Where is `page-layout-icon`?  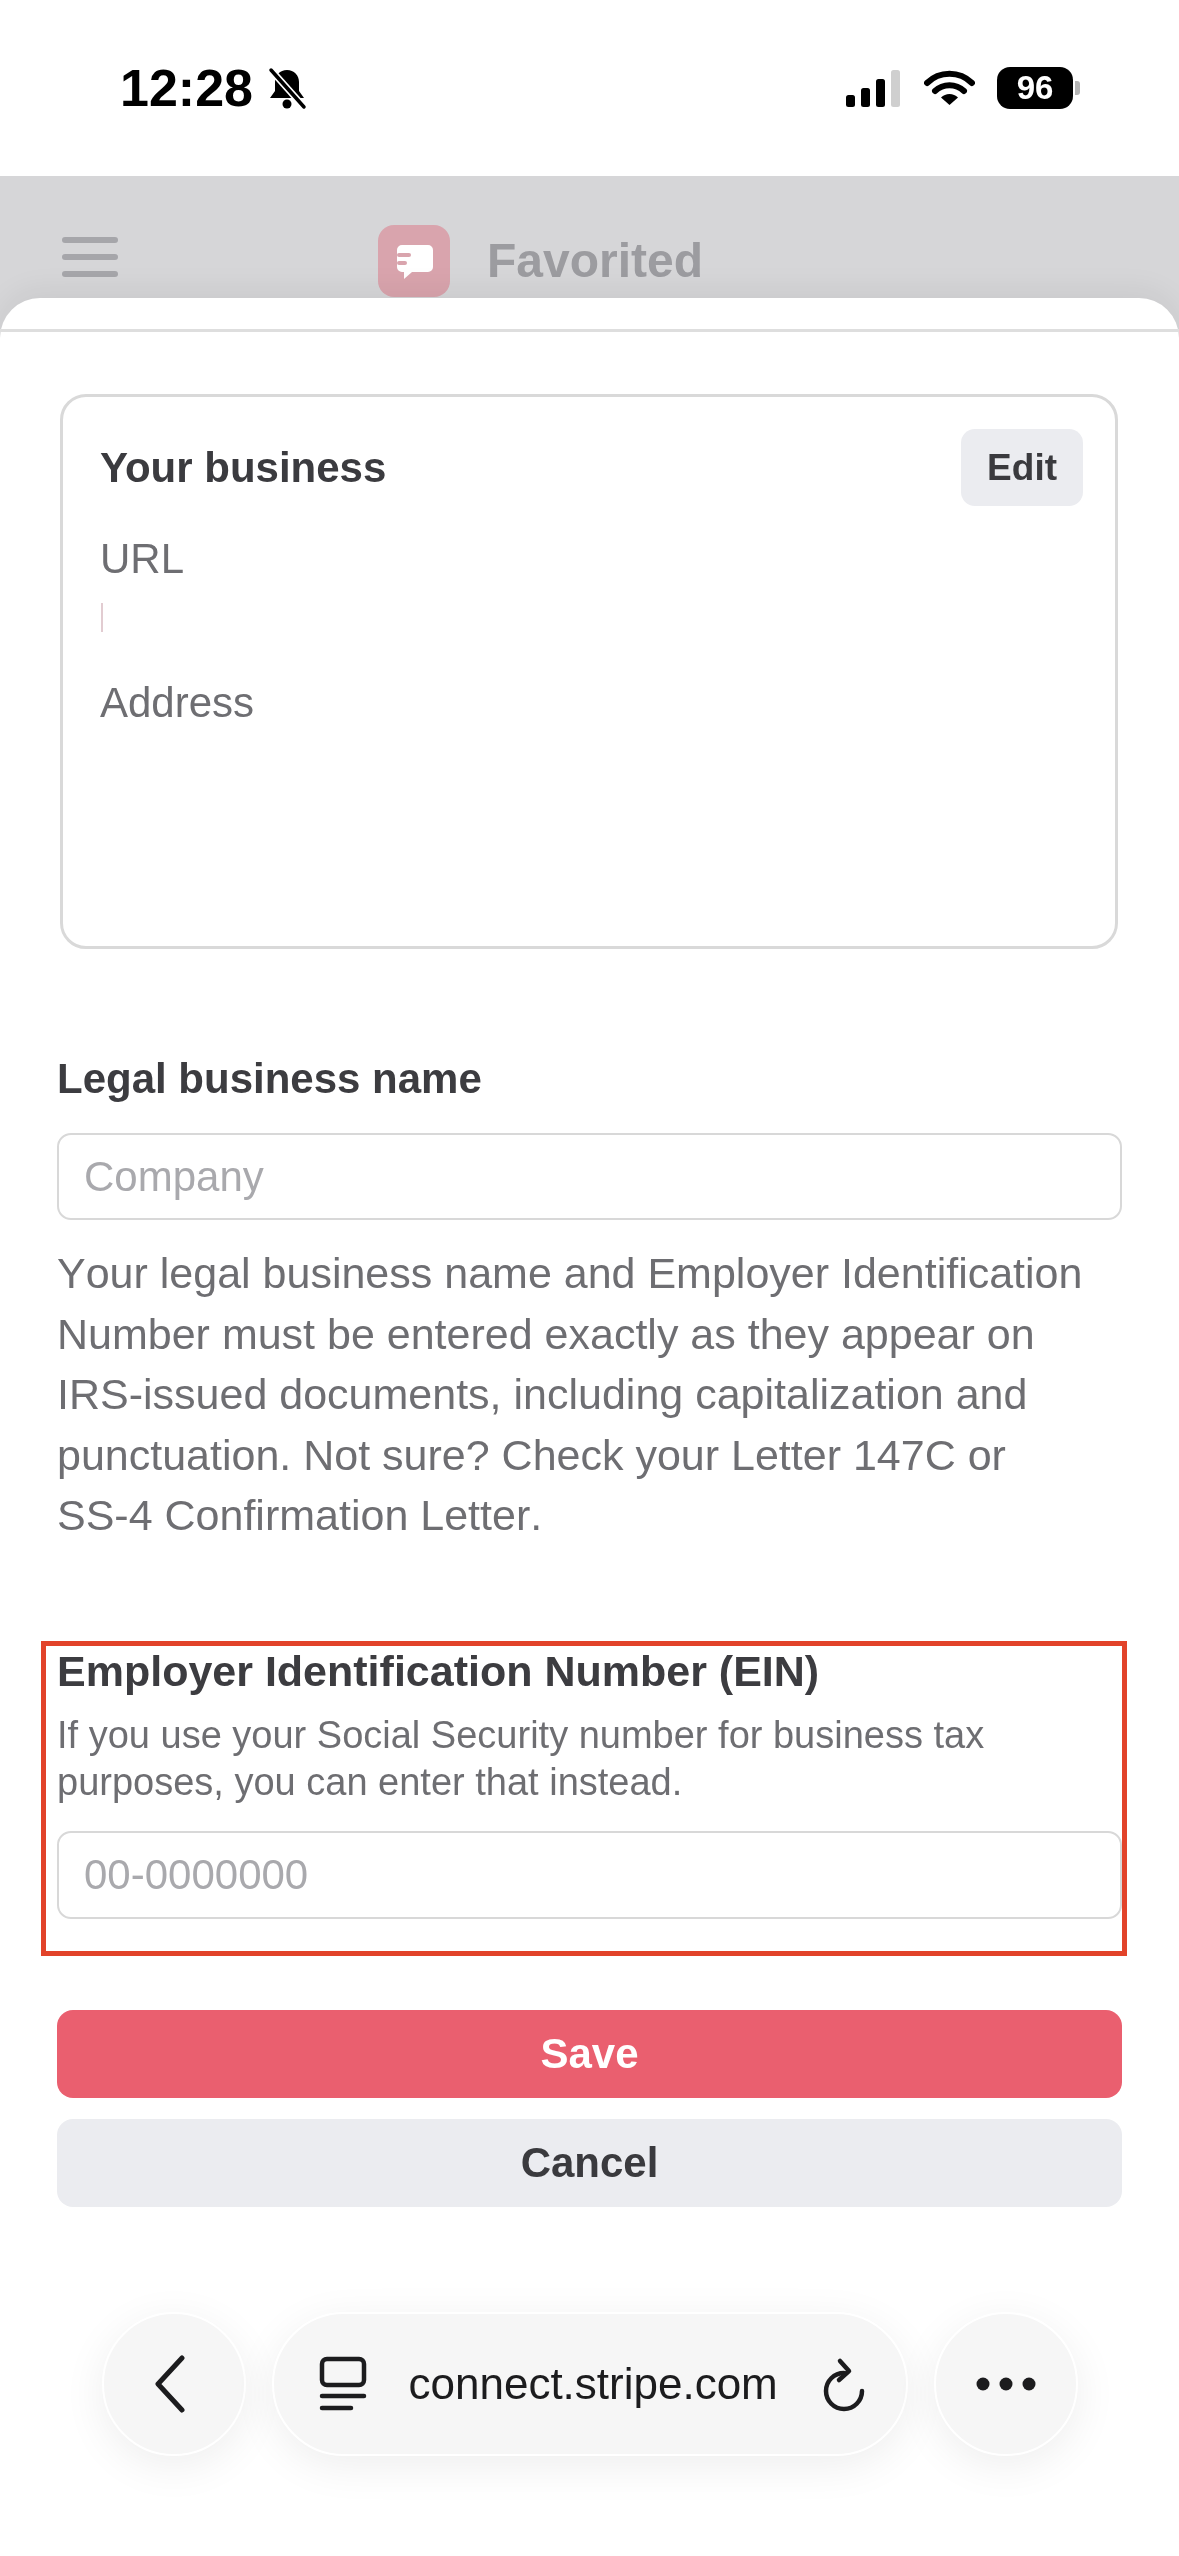
page-layout-icon is located at coordinates (342, 2384).